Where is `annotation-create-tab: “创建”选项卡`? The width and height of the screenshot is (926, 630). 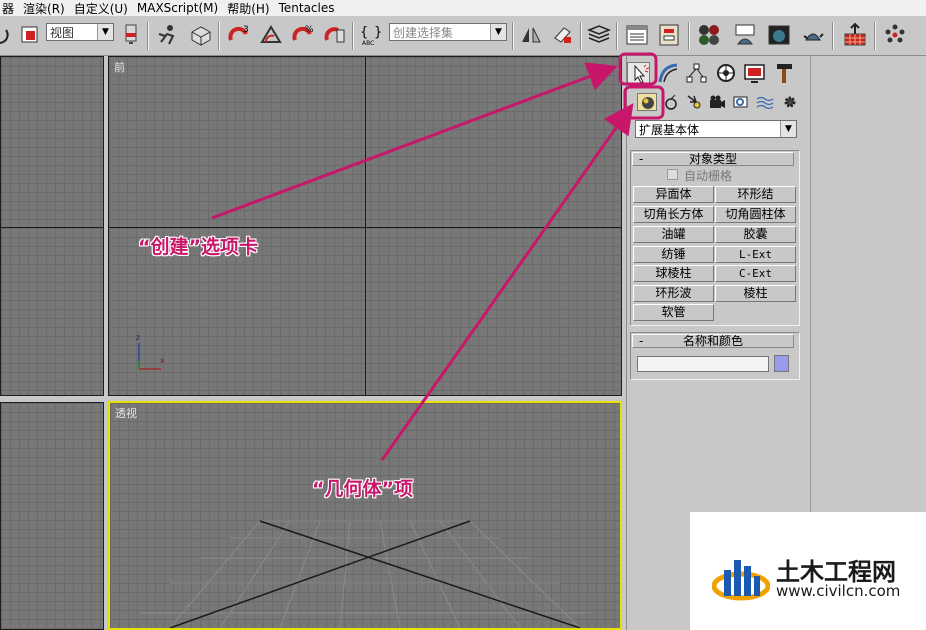
annotation-create-tab: “创建”选项卡 is located at coordinates (198, 247).